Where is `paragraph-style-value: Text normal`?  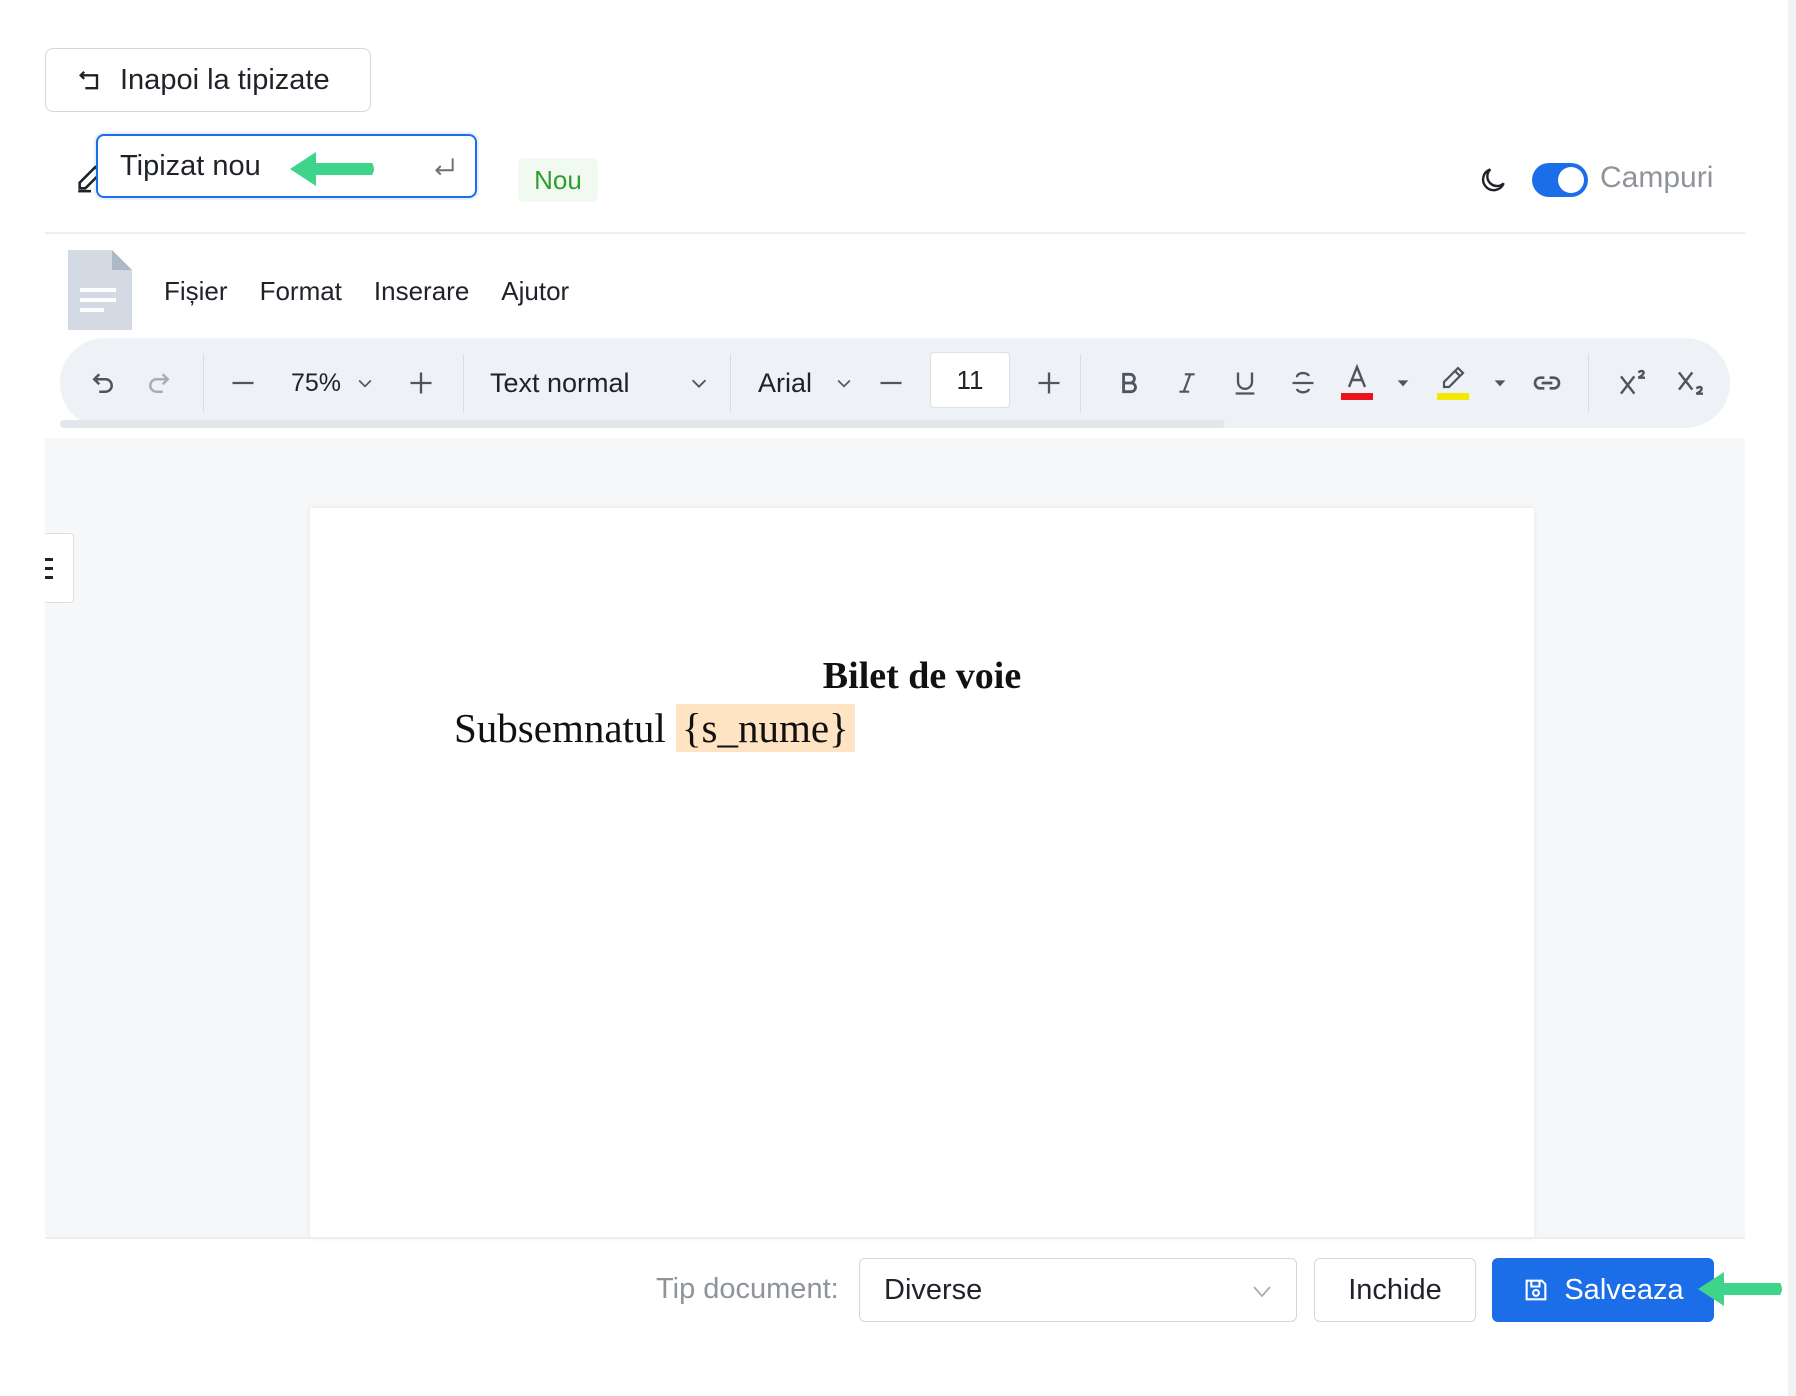
paragraph-style-value: Text normal is located at coordinates (560, 382).